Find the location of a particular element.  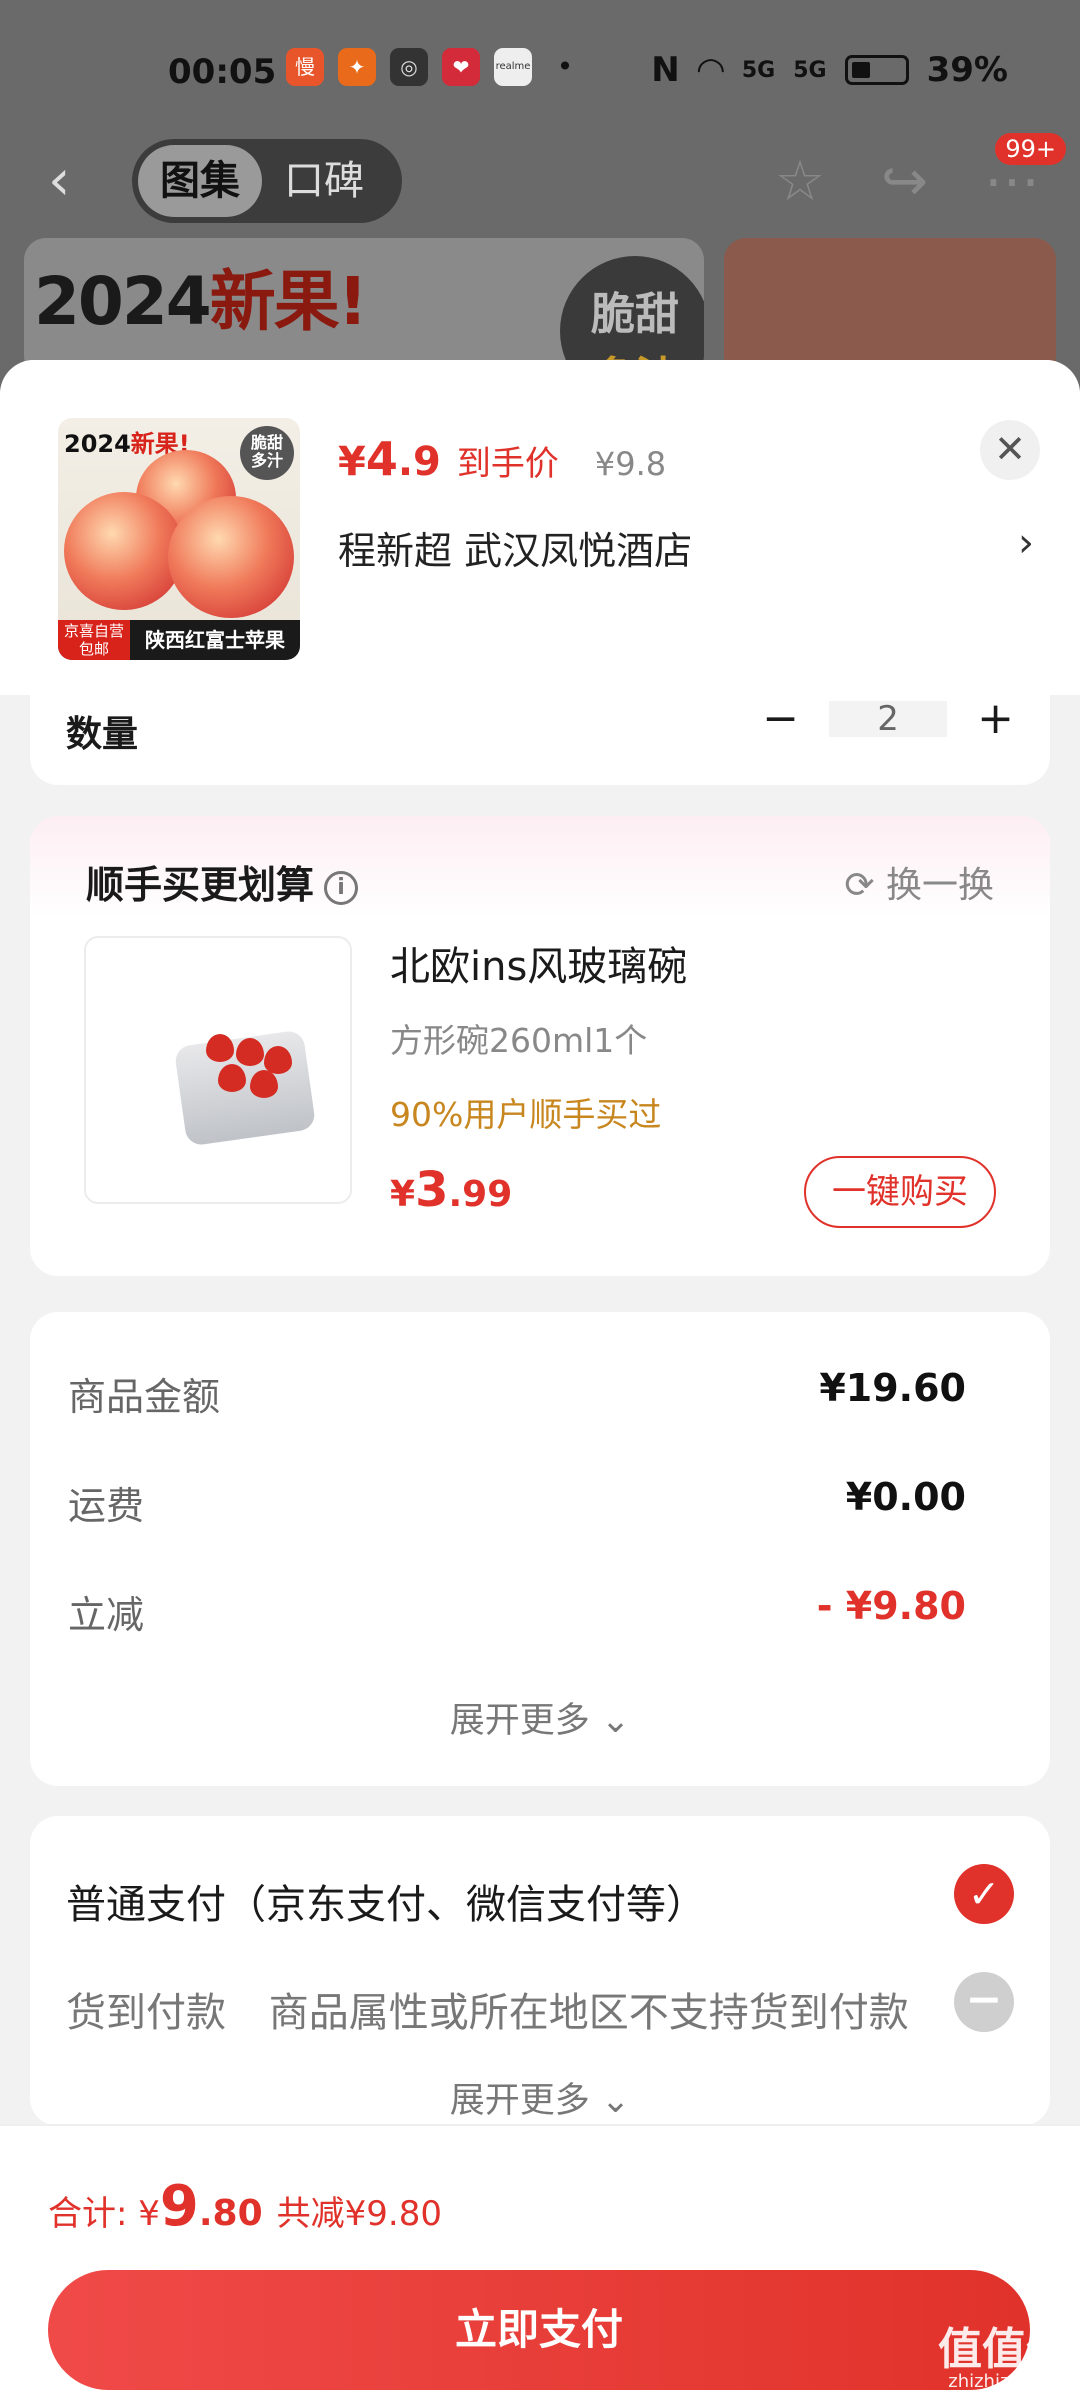

quantity-stepper: − 2 + is located at coordinates (888, 719).